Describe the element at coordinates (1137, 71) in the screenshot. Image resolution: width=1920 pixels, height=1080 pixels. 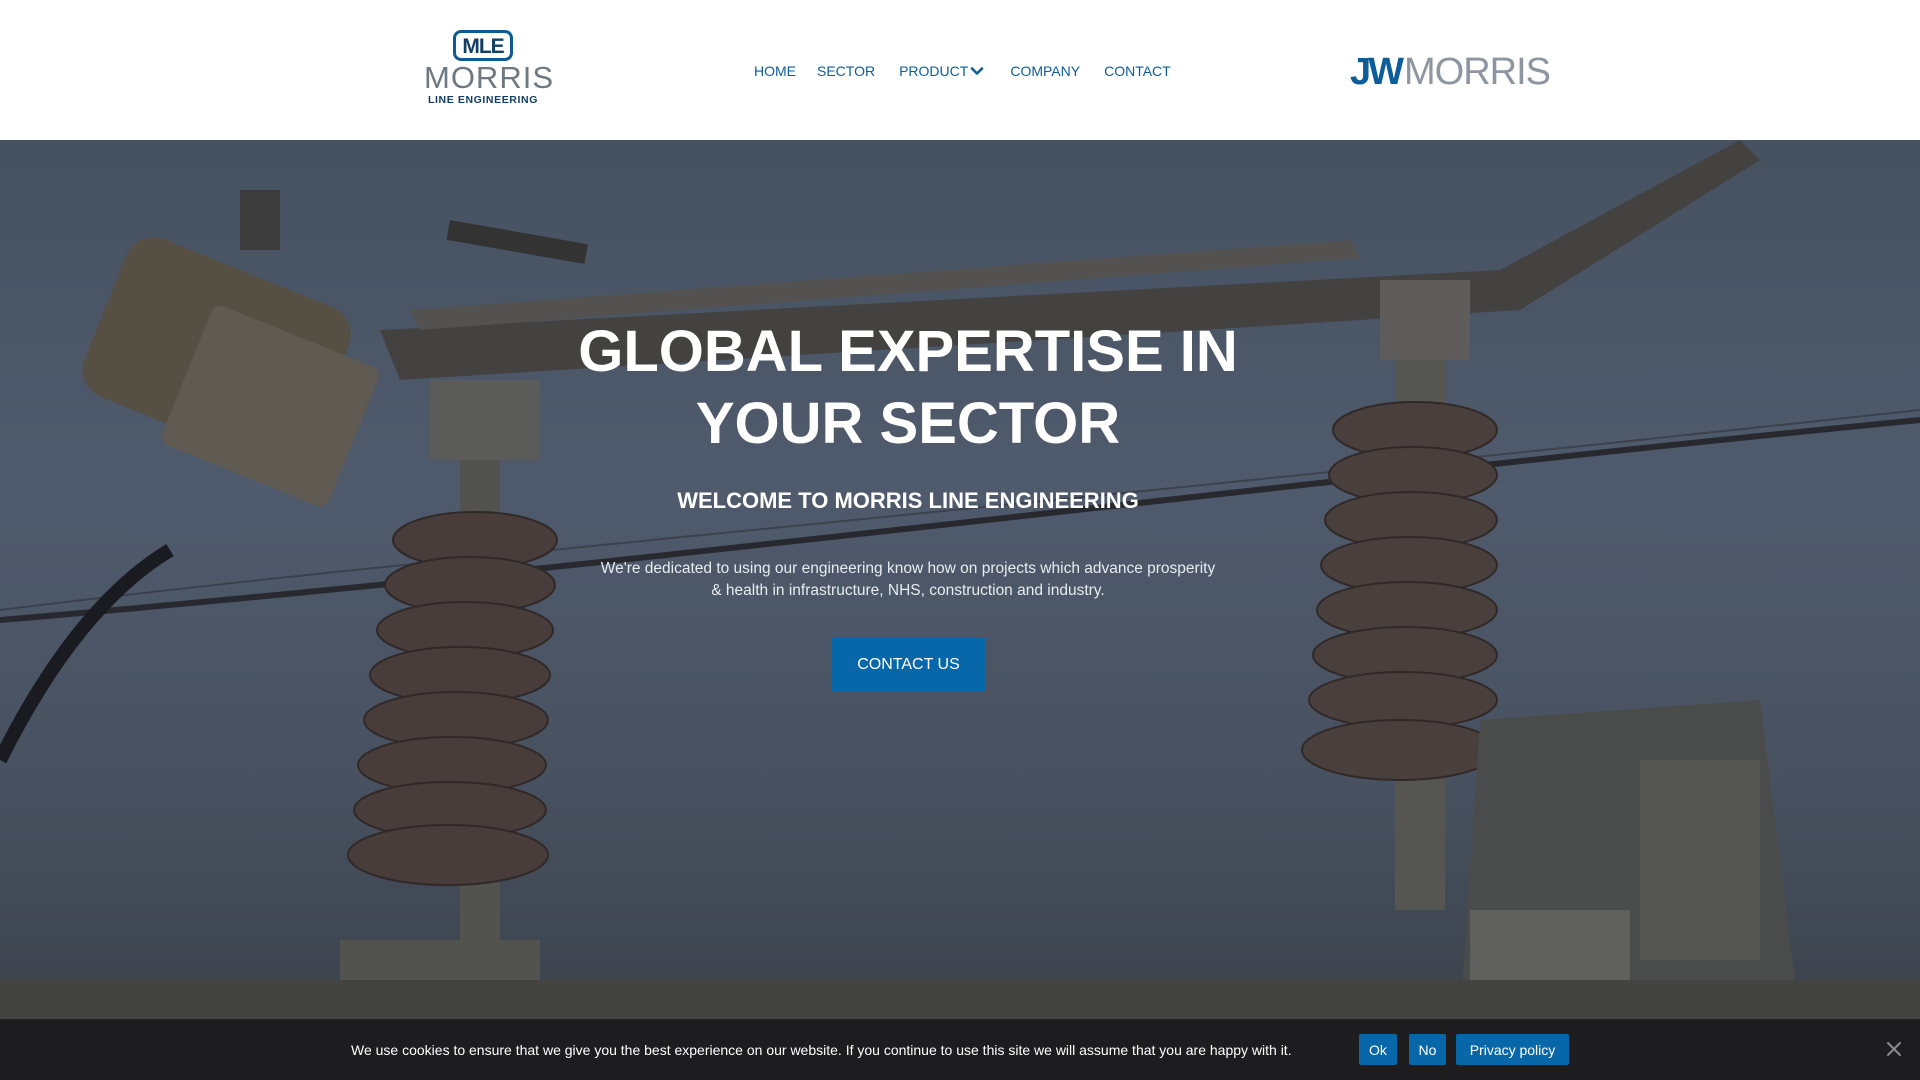
I see `nav-contact: CONTACT` at that location.